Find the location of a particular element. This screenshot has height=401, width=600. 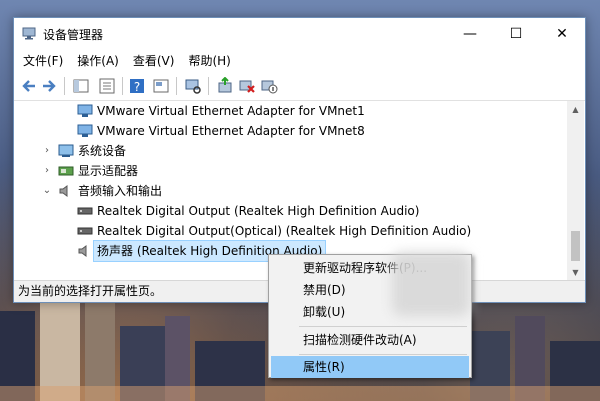

device-manager-icon is located at coordinates (29, 33).